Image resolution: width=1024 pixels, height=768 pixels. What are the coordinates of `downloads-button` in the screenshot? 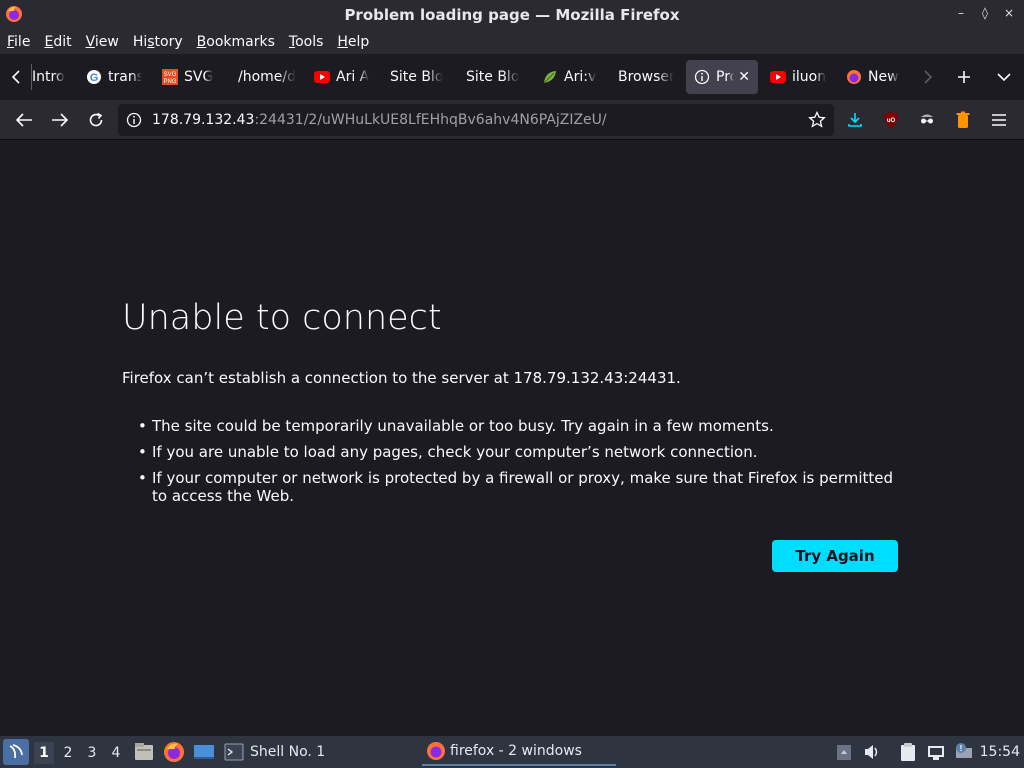 It's located at (855, 120).